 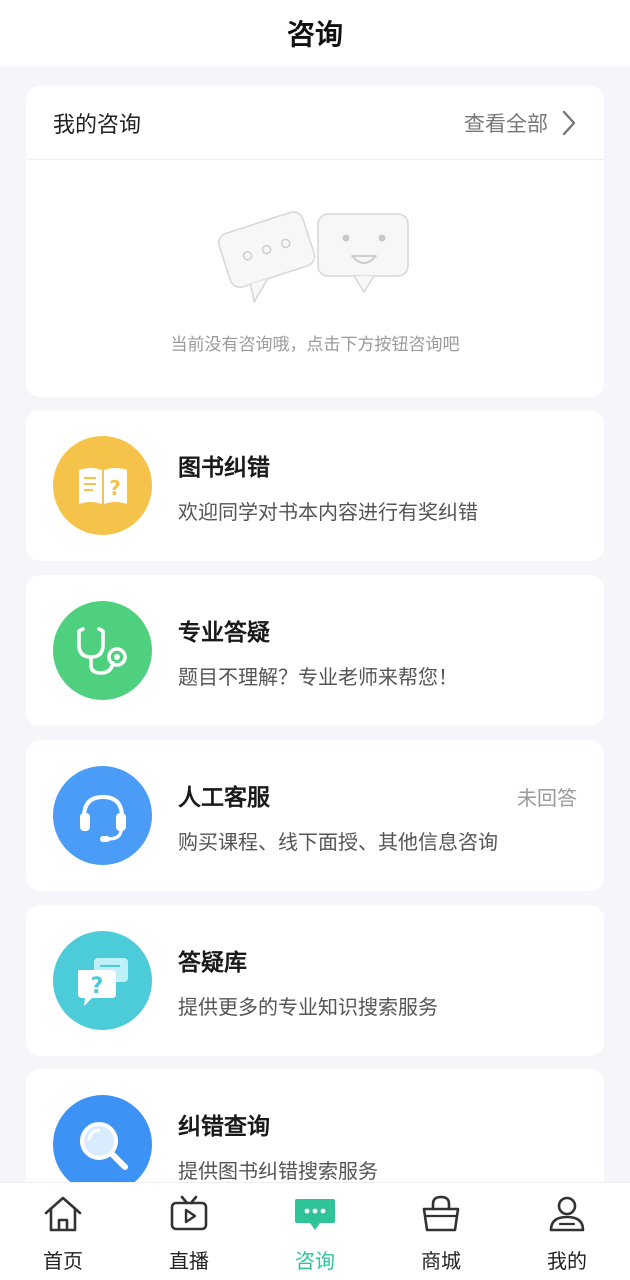 What do you see at coordinates (102, 650) in the screenshot?
I see `stethoscope-icon` at bounding box center [102, 650].